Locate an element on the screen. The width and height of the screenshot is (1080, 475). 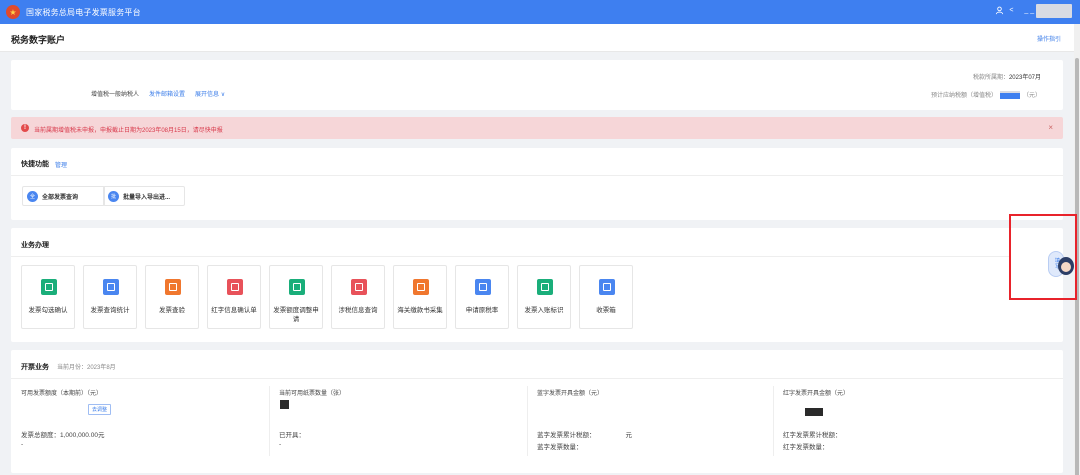
tile-label: 收票箱 is located at coordinates (606, 310).